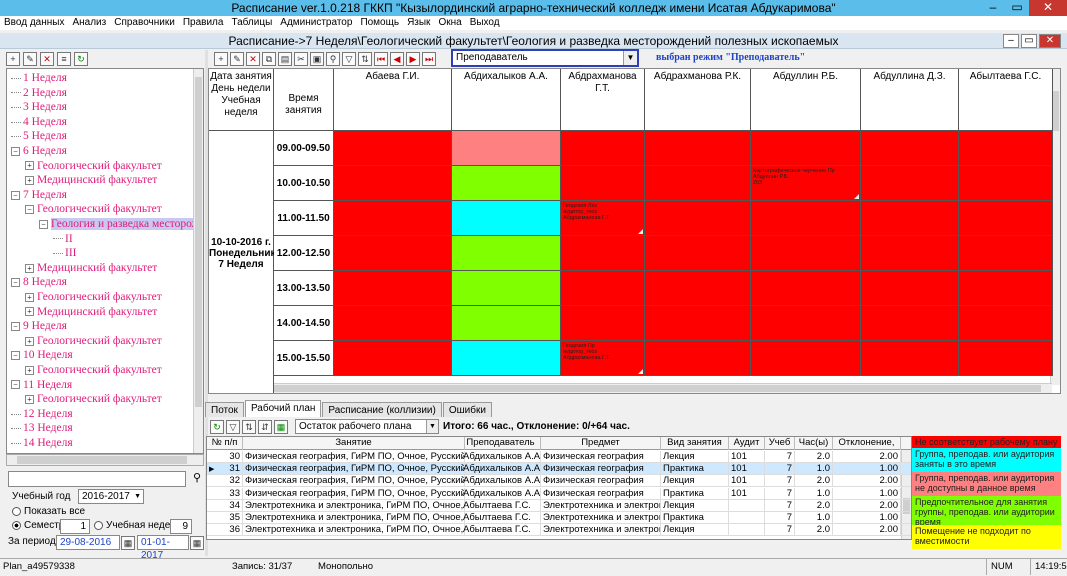  Describe the element at coordinates (545, 58) in the screenshot. I see `mode-select: Преподаватель ▼` at that location.